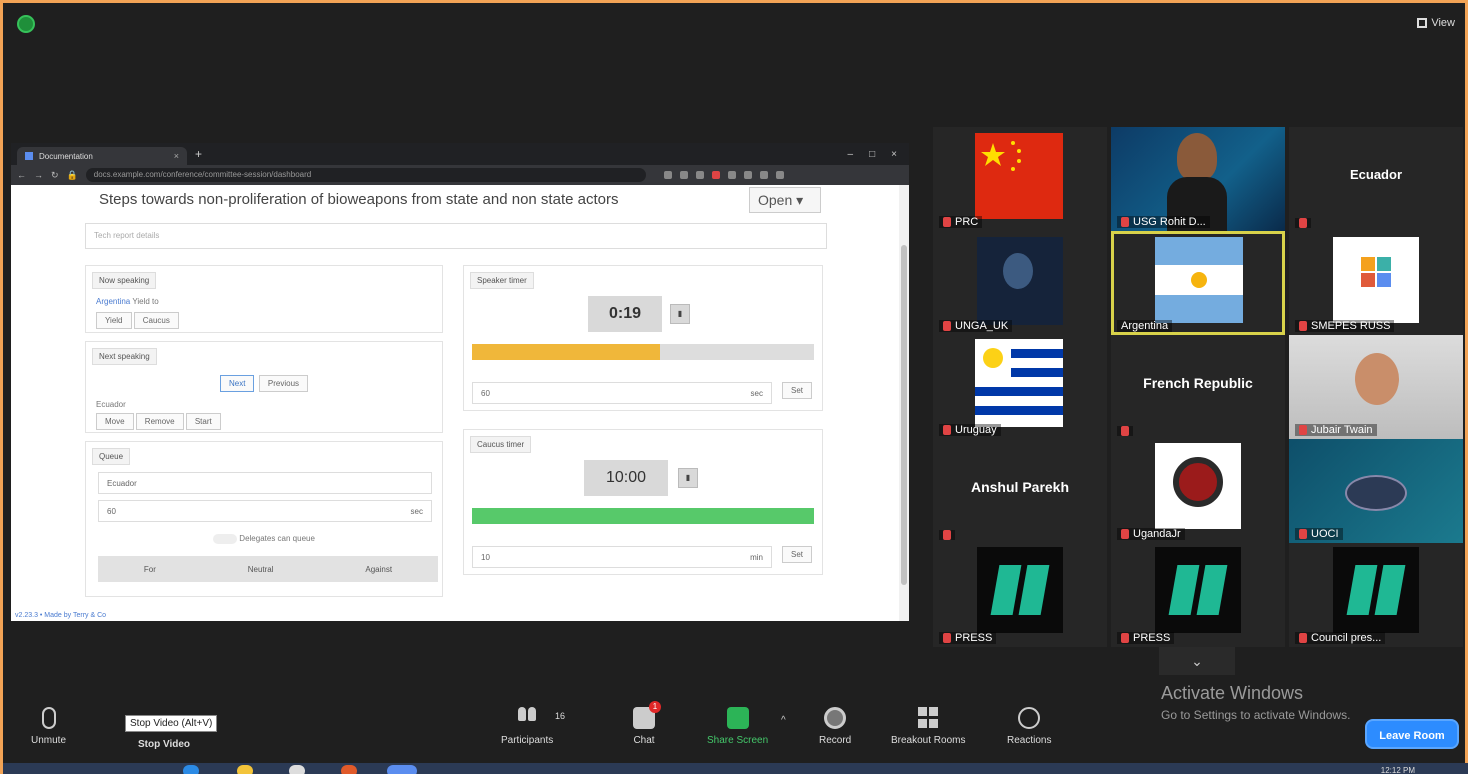  What do you see at coordinates (113, 301) in the screenshot?
I see `now-speaking-country: Argentina` at bounding box center [113, 301].